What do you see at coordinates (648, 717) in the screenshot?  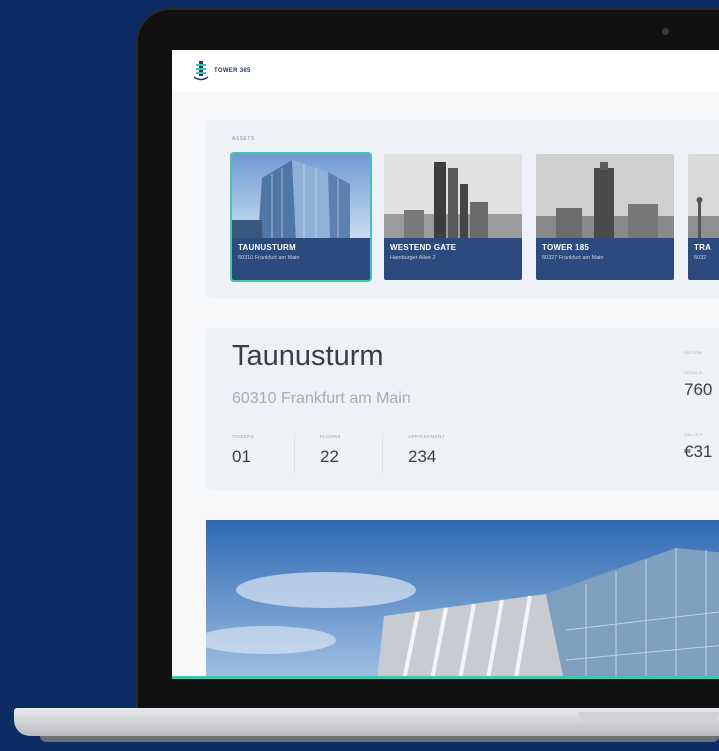 I see `laptop-opening-notch` at bounding box center [648, 717].